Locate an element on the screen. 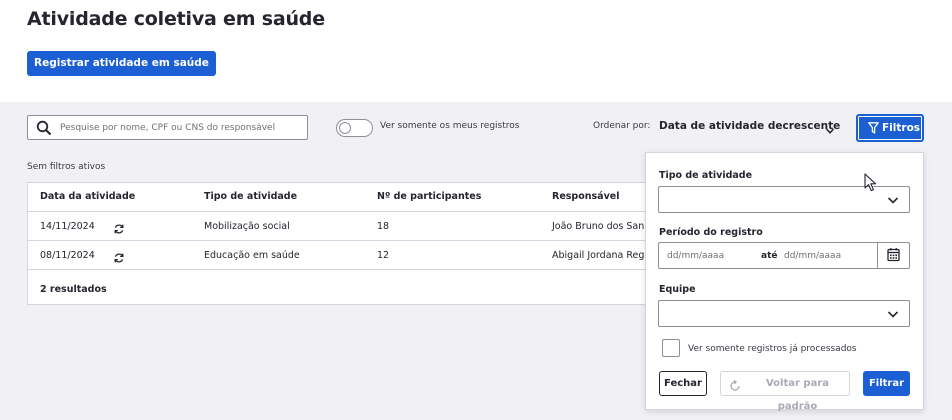 This screenshot has width=952, height=420. team-select is located at coordinates (784, 313).